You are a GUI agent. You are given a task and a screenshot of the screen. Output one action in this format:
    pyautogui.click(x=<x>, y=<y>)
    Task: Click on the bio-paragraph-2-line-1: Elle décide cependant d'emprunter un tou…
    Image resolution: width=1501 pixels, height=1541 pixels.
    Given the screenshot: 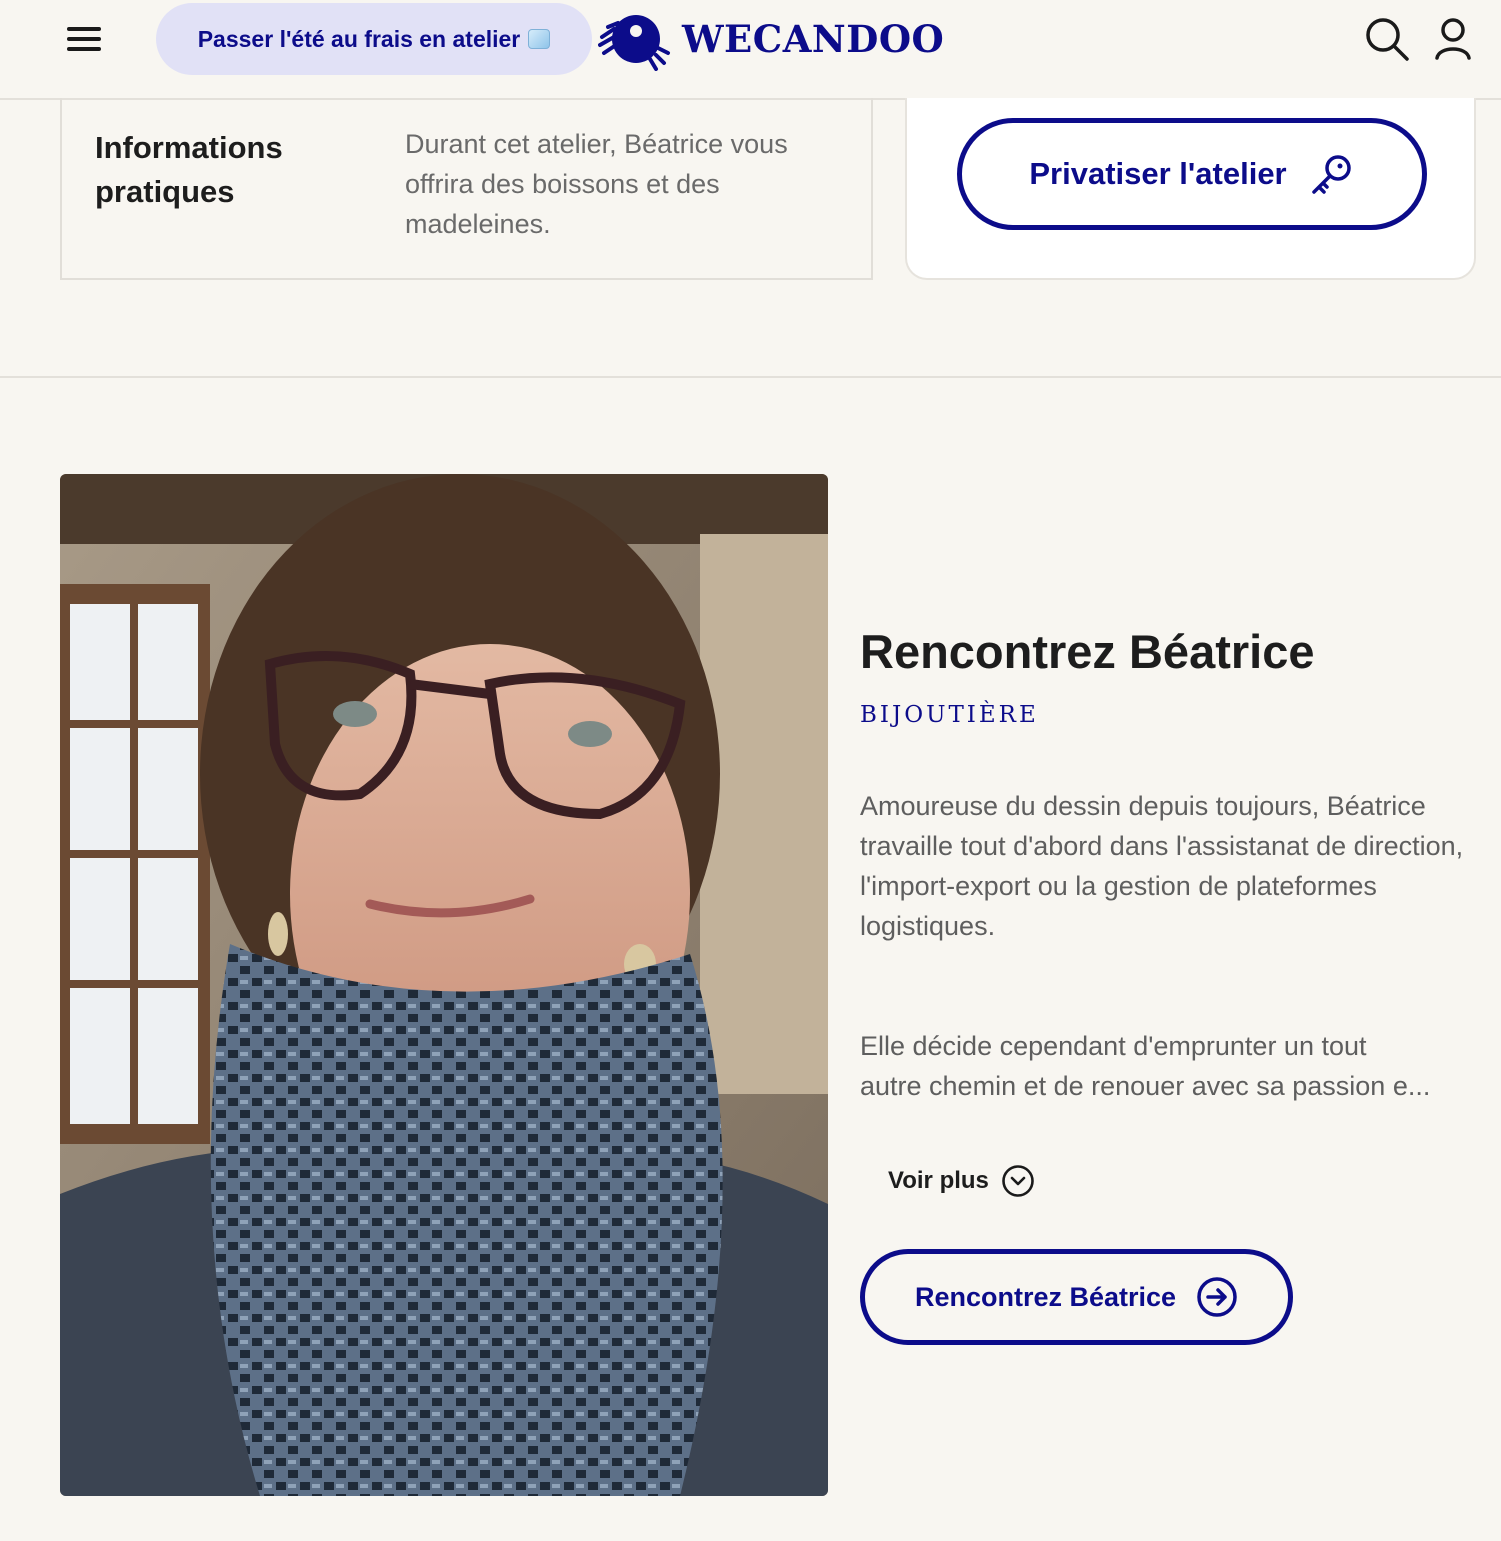 What is the action you would take?
    pyautogui.click(x=1113, y=1046)
    